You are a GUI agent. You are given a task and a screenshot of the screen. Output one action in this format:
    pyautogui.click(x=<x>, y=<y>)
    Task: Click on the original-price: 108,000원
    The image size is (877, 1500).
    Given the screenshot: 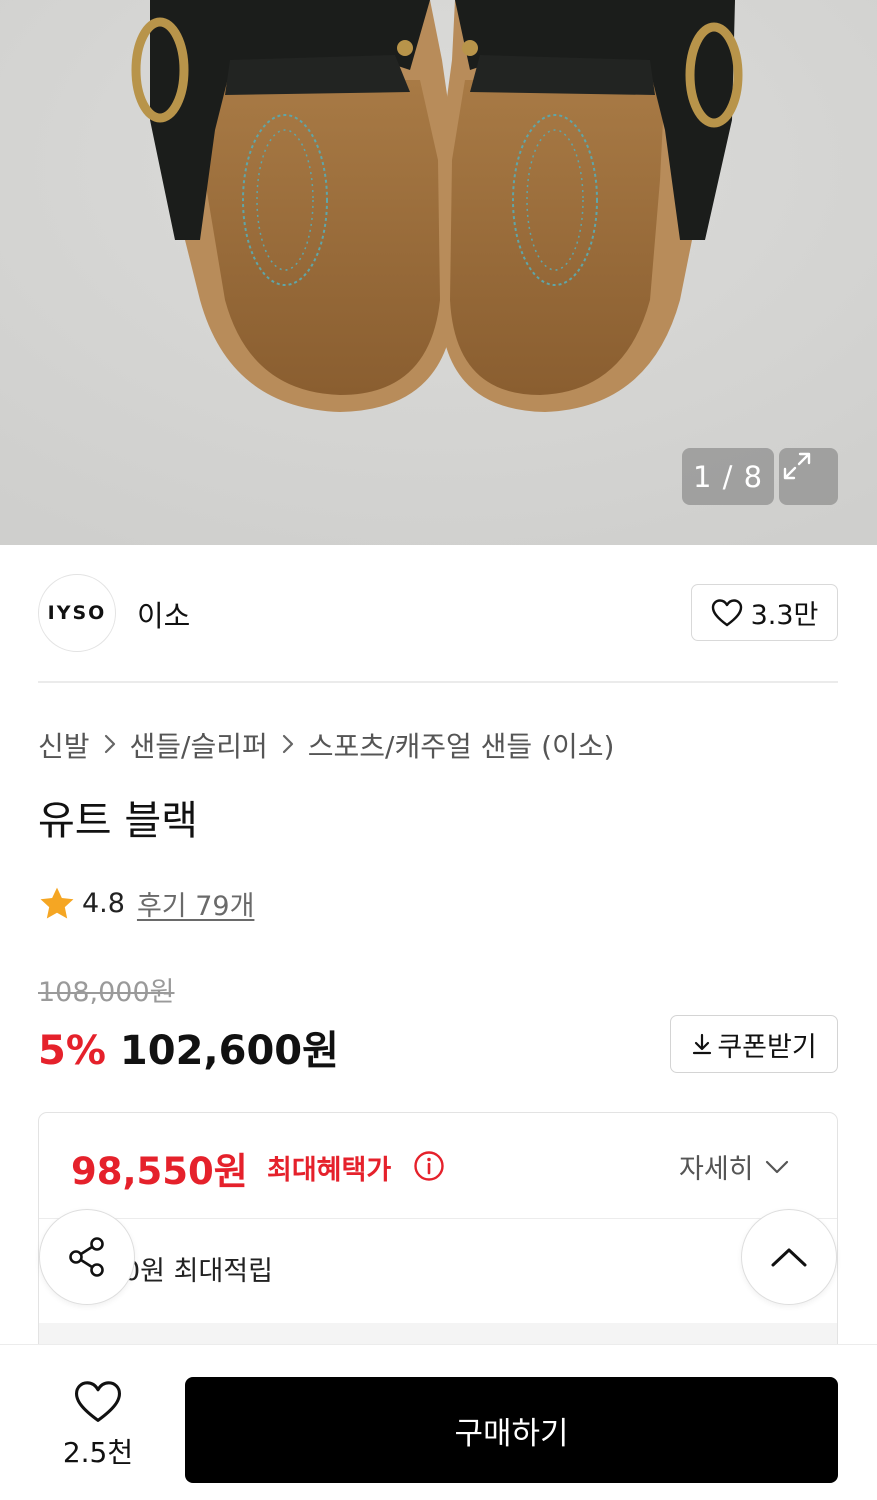 What is the action you would take?
    pyautogui.click(x=106, y=992)
    